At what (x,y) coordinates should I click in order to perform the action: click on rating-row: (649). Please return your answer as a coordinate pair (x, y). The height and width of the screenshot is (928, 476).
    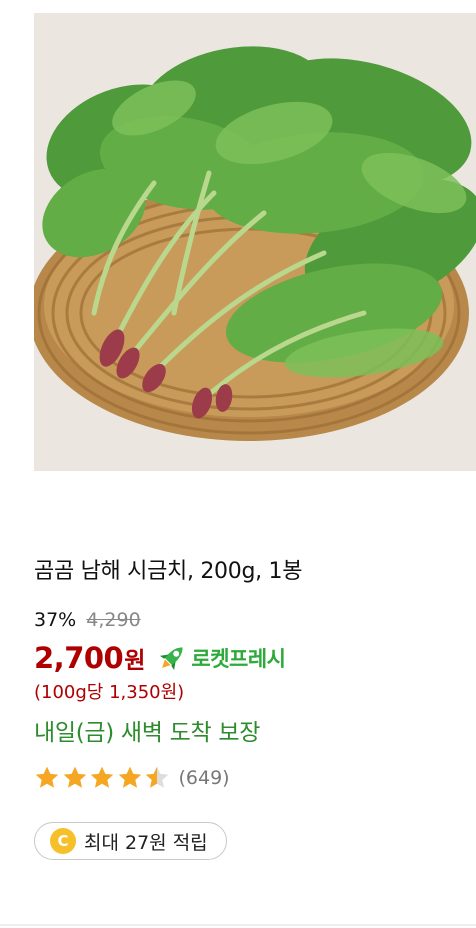
    Looking at the image, I should click on (132, 778).